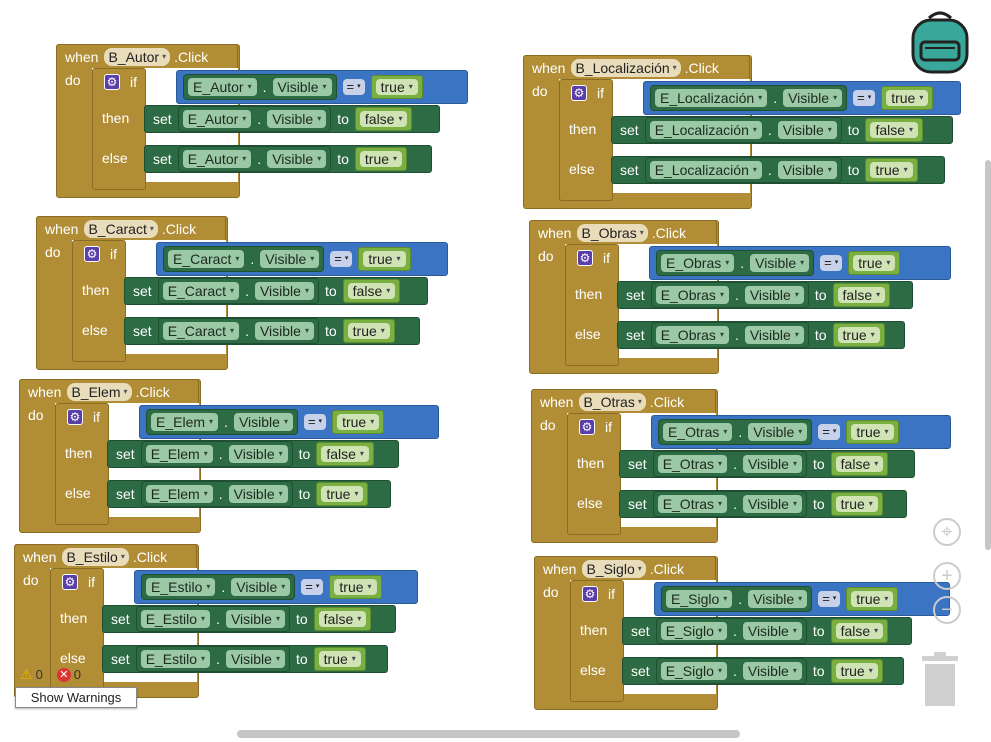  Describe the element at coordinates (612, 401) in the screenshot. I see `event-component-dropdown: B_Otras ▾` at that location.